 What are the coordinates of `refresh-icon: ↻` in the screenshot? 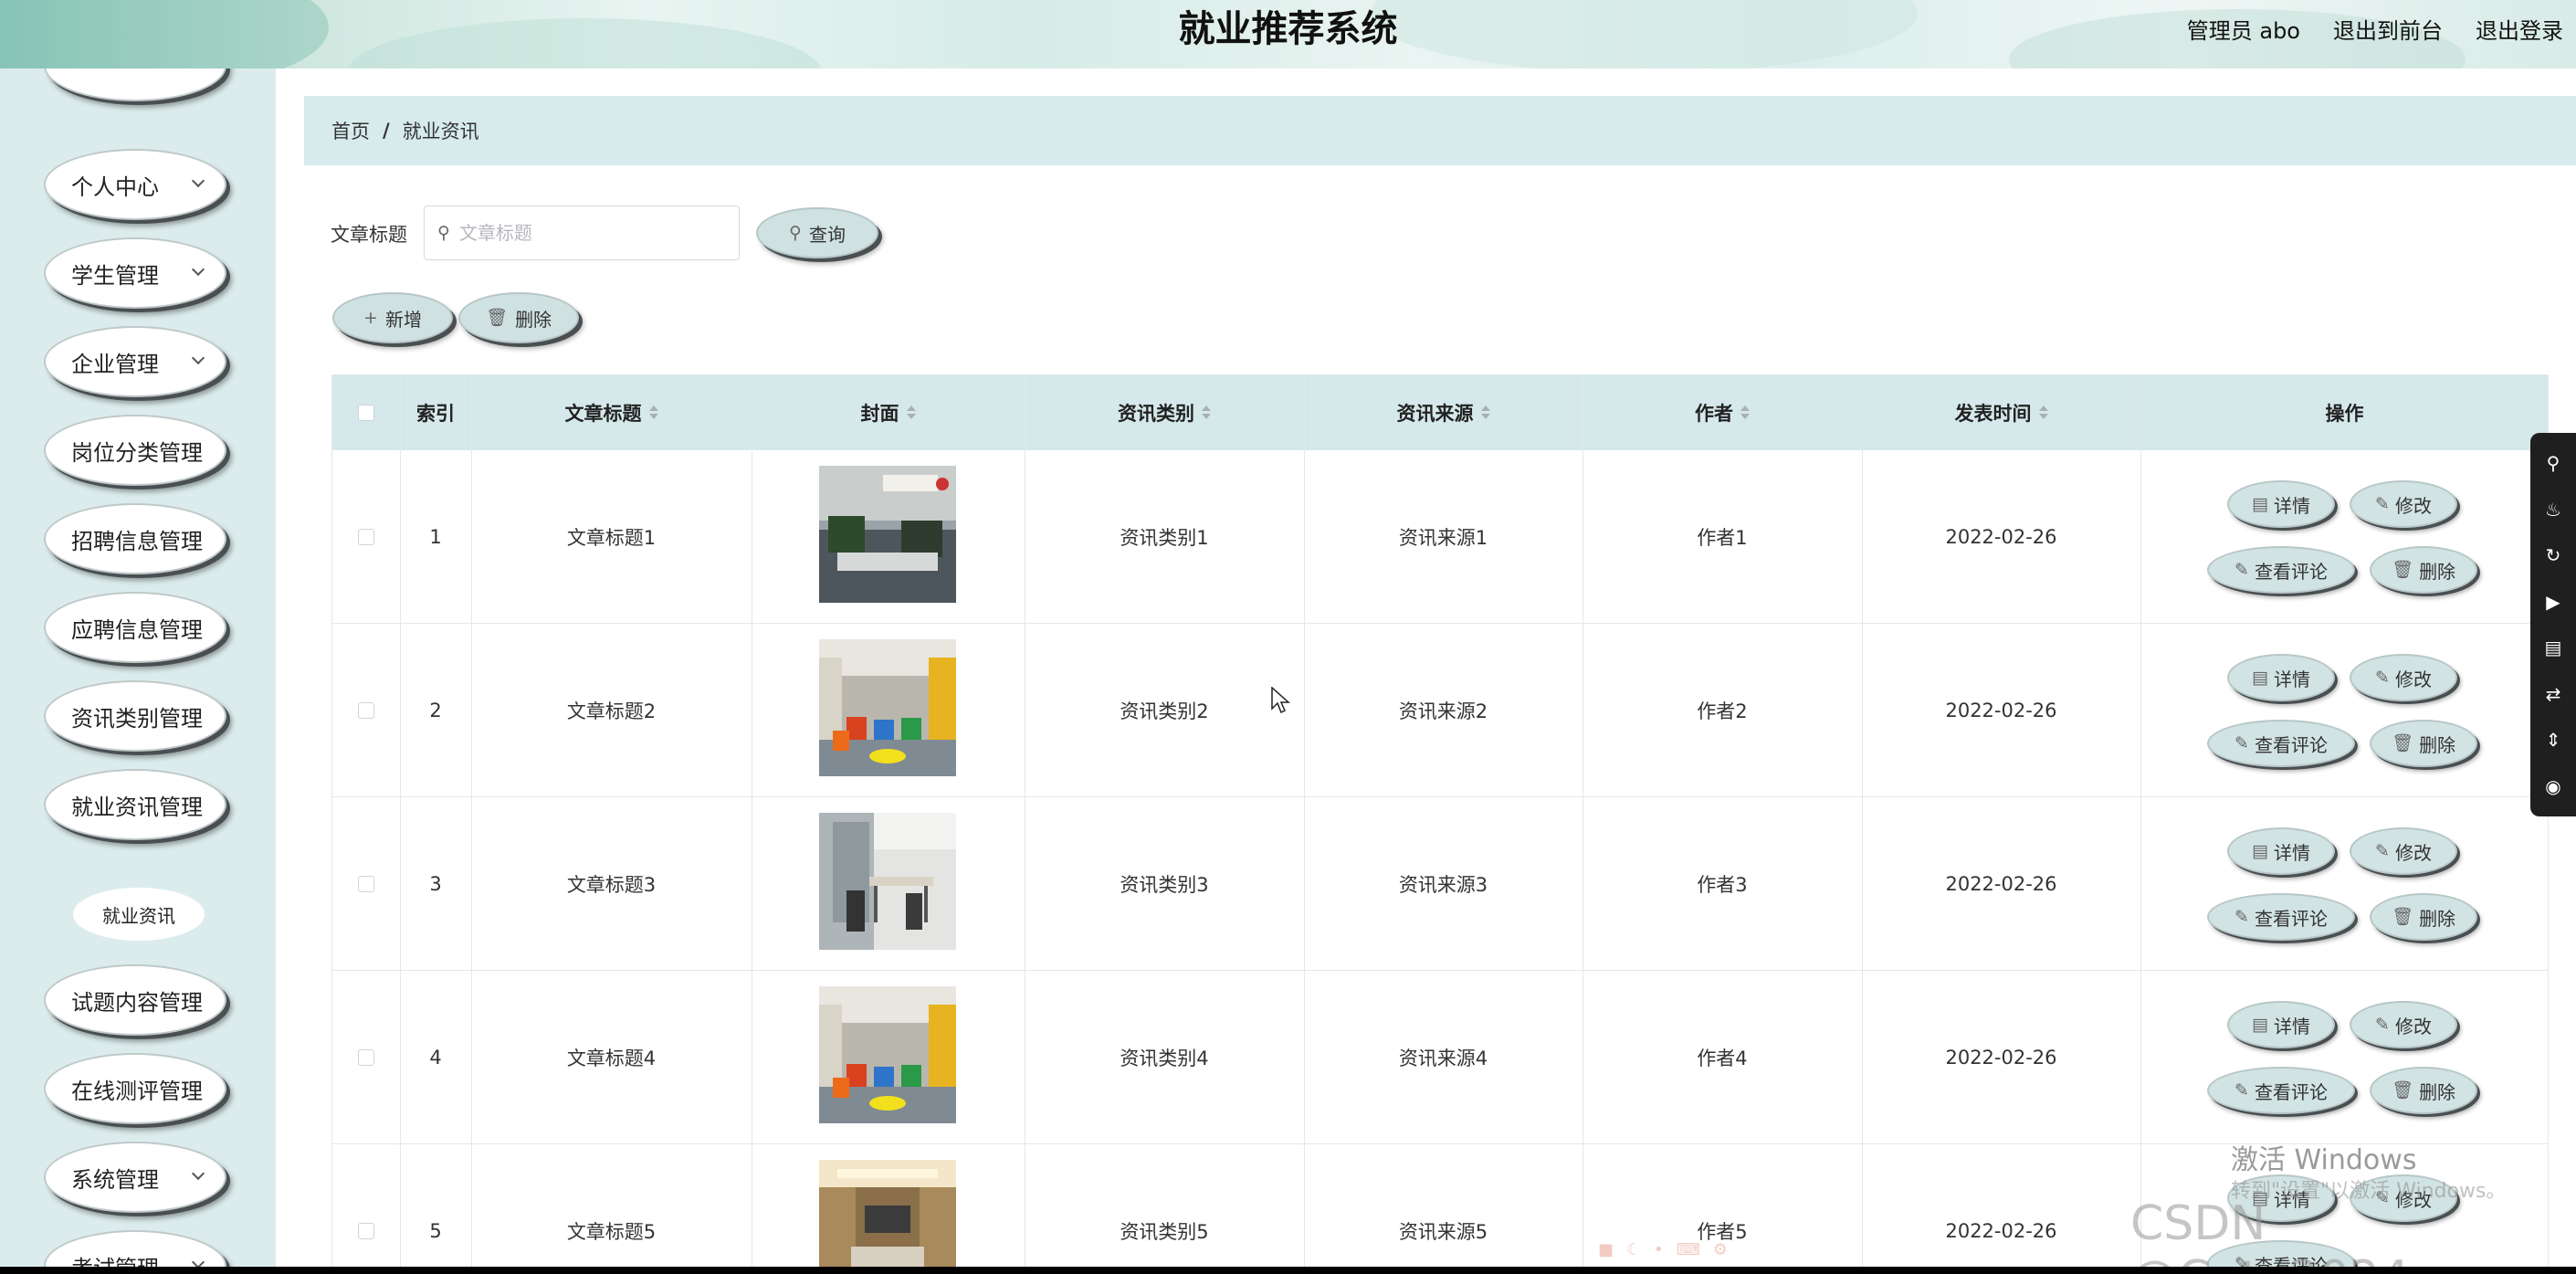 It's located at (2553, 555).